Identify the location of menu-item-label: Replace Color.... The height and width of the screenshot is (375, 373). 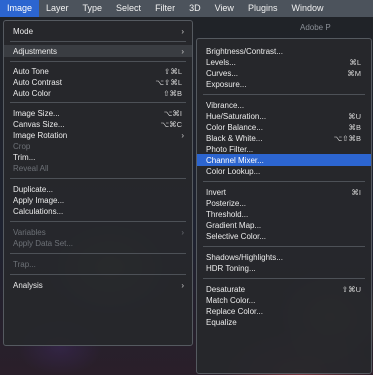
(234, 311).